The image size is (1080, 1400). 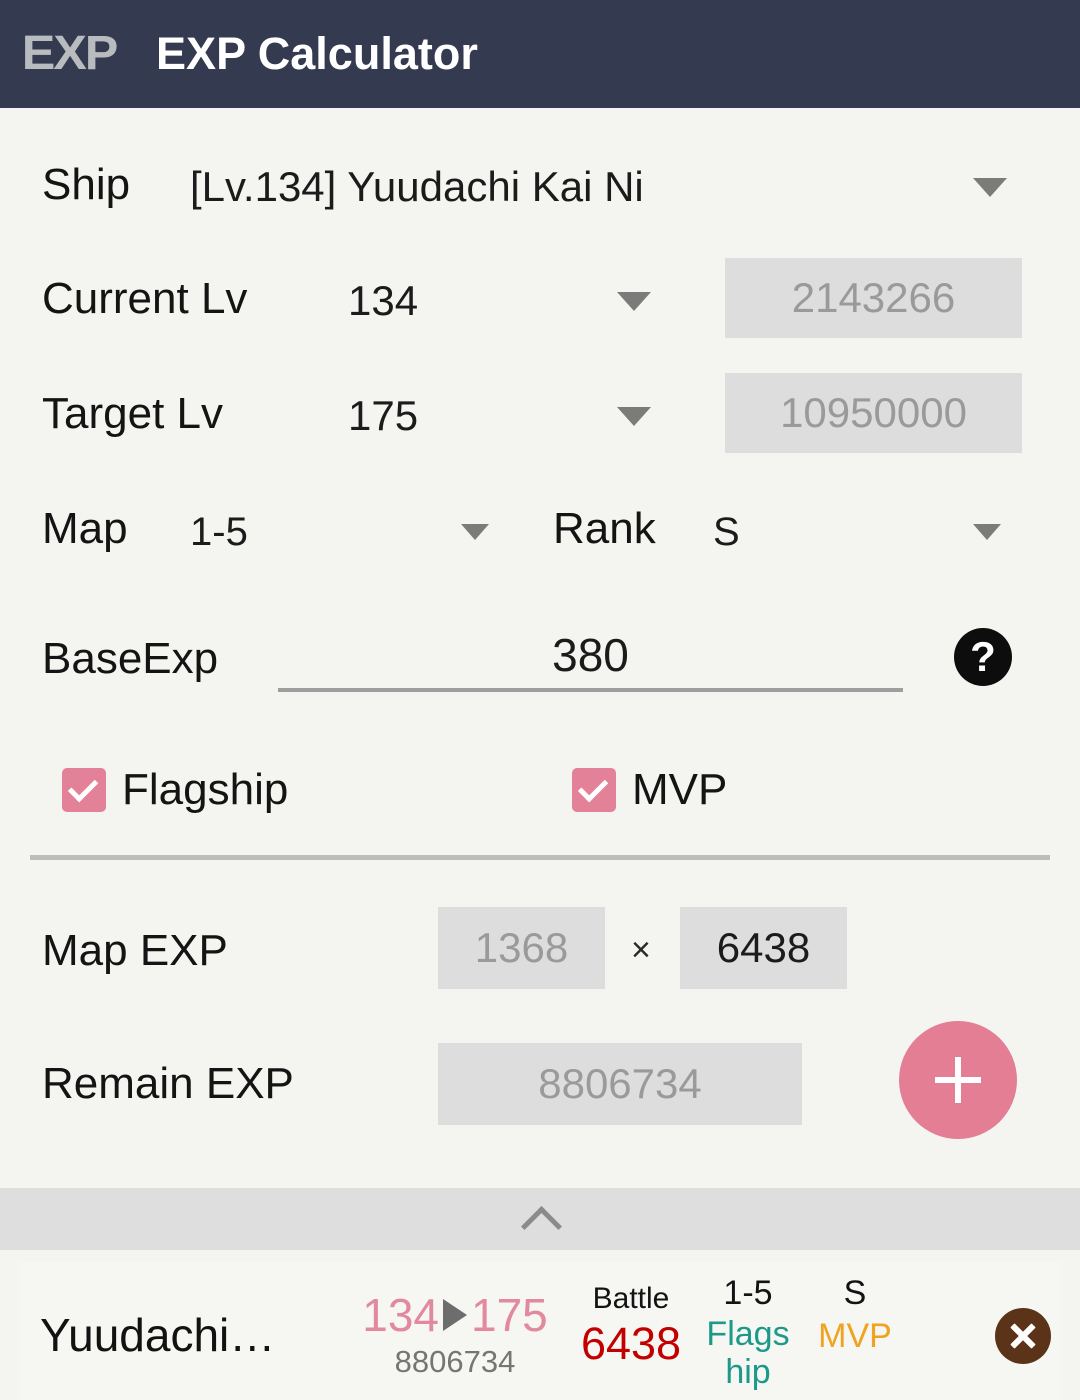 What do you see at coordinates (400, 1315) in the screenshot?
I see `list-item-from-level: 134` at bounding box center [400, 1315].